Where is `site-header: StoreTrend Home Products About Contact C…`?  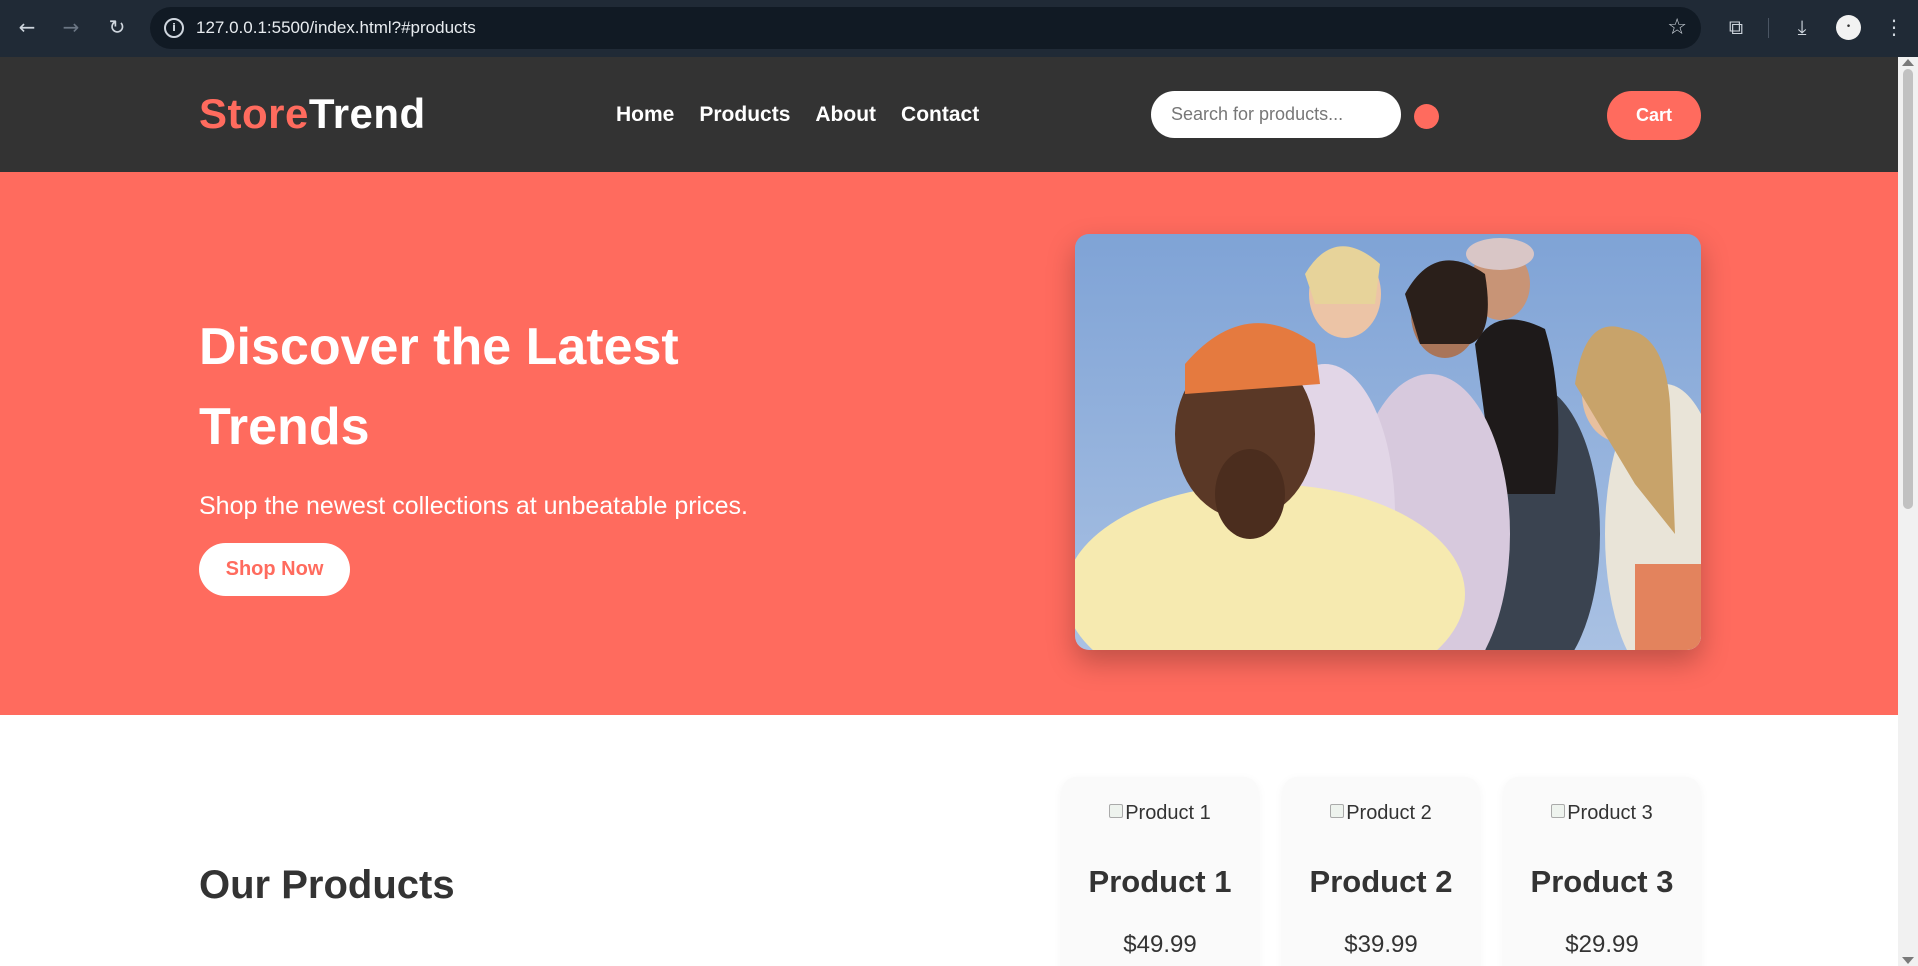 site-header: StoreTrend Home Products About Contact C… is located at coordinates (949, 114).